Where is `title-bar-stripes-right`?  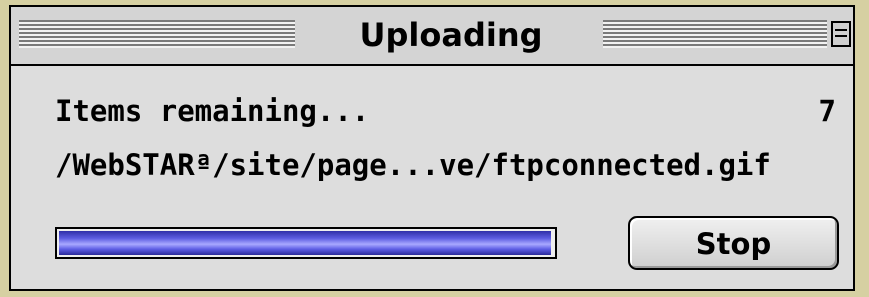
title-bar-stripes-right is located at coordinates (715, 34).